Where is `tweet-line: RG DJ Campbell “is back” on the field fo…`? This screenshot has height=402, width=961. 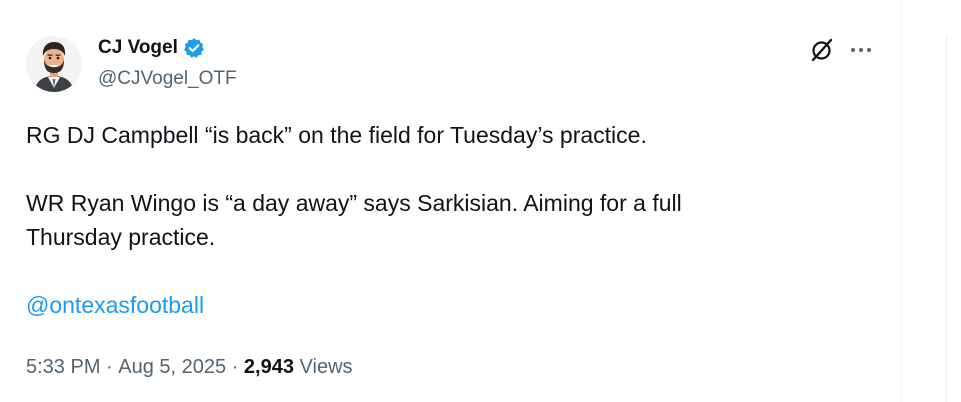 tweet-line: RG DJ Campbell “is back” on the field fo… is located at coordinates (336, 135).